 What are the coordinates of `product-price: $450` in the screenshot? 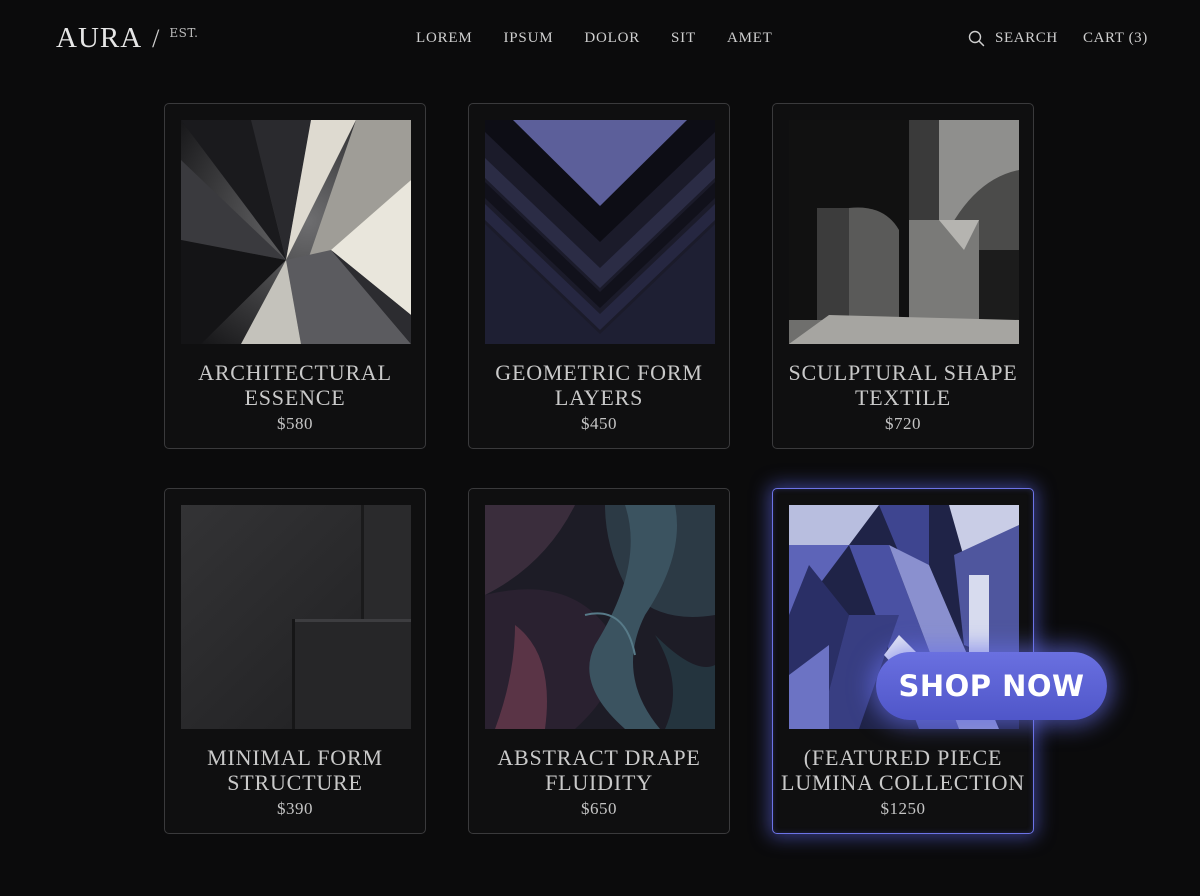 It's located at (599, 423).